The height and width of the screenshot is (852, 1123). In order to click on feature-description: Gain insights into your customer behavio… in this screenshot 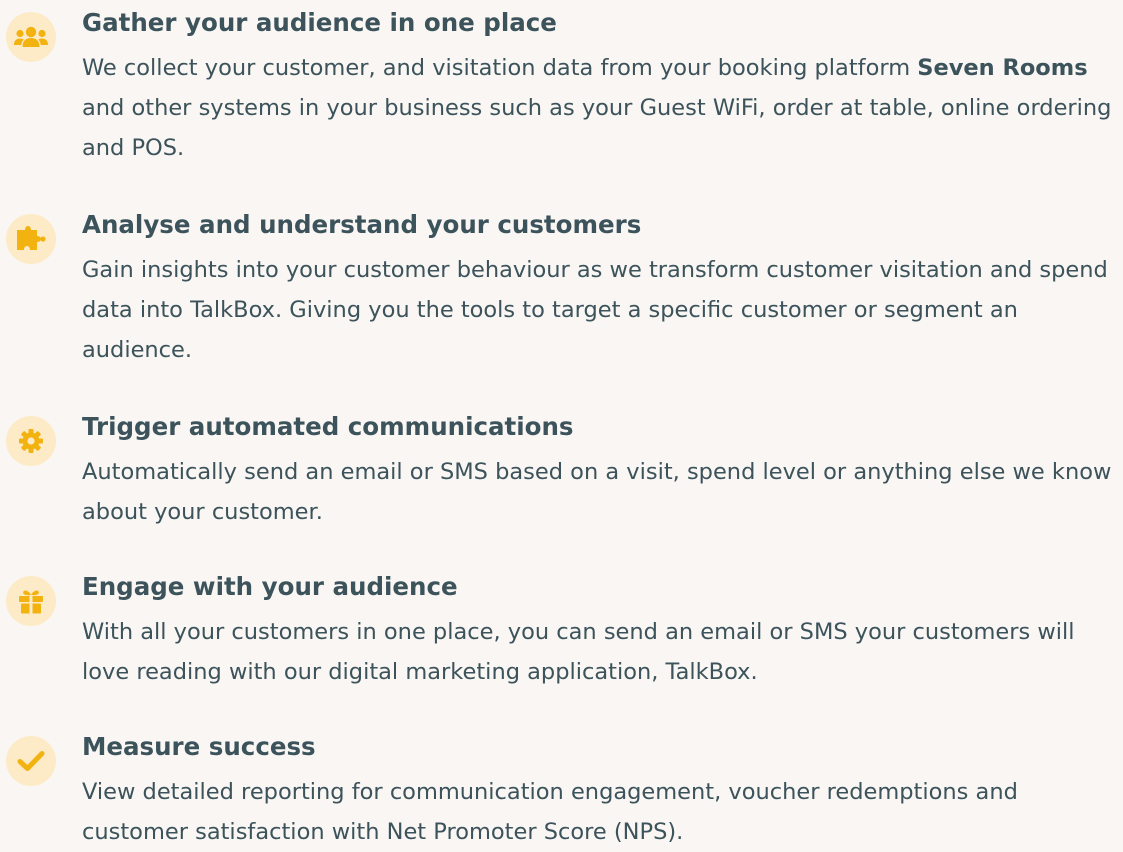, I will do `click(595, 310)`.